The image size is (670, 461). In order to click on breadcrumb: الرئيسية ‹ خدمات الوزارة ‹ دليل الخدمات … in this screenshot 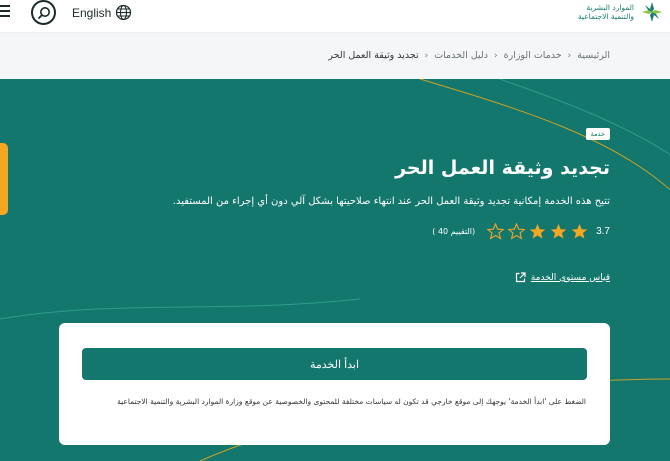, I will do `click(469, 55)`.